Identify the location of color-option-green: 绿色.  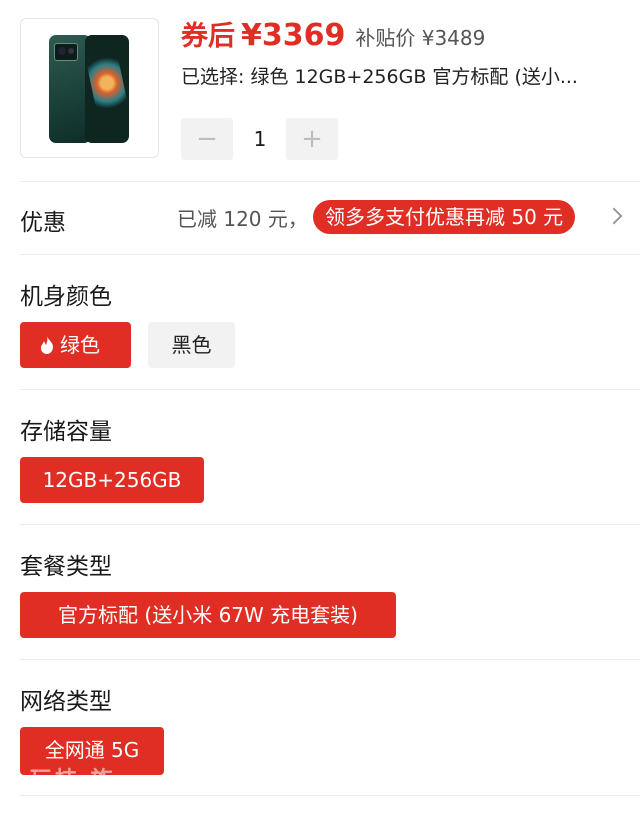
(75, 345).